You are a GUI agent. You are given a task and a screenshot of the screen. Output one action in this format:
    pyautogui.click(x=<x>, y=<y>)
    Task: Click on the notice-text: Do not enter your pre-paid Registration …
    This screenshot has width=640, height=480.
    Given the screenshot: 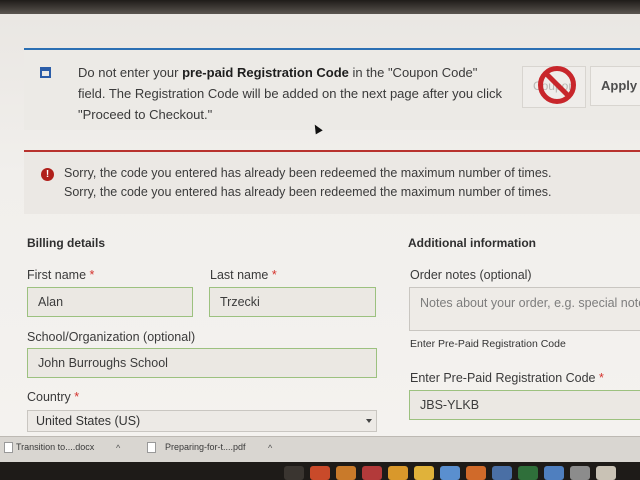 What is the action you would take?
    pyautogui.click(x=293, y=93)
    